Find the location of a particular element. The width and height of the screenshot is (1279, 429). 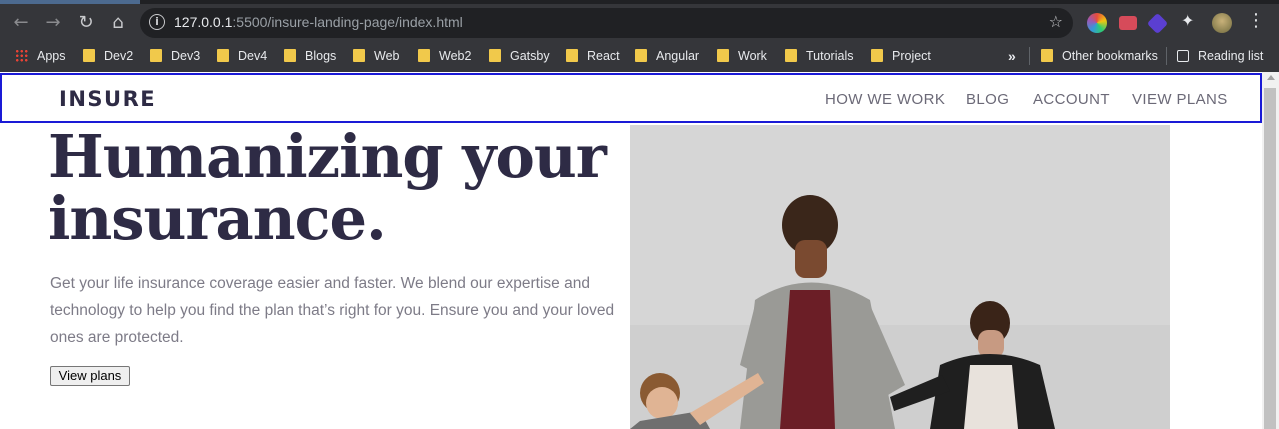

bookmark-label: React is located at coordinates (603, 56).